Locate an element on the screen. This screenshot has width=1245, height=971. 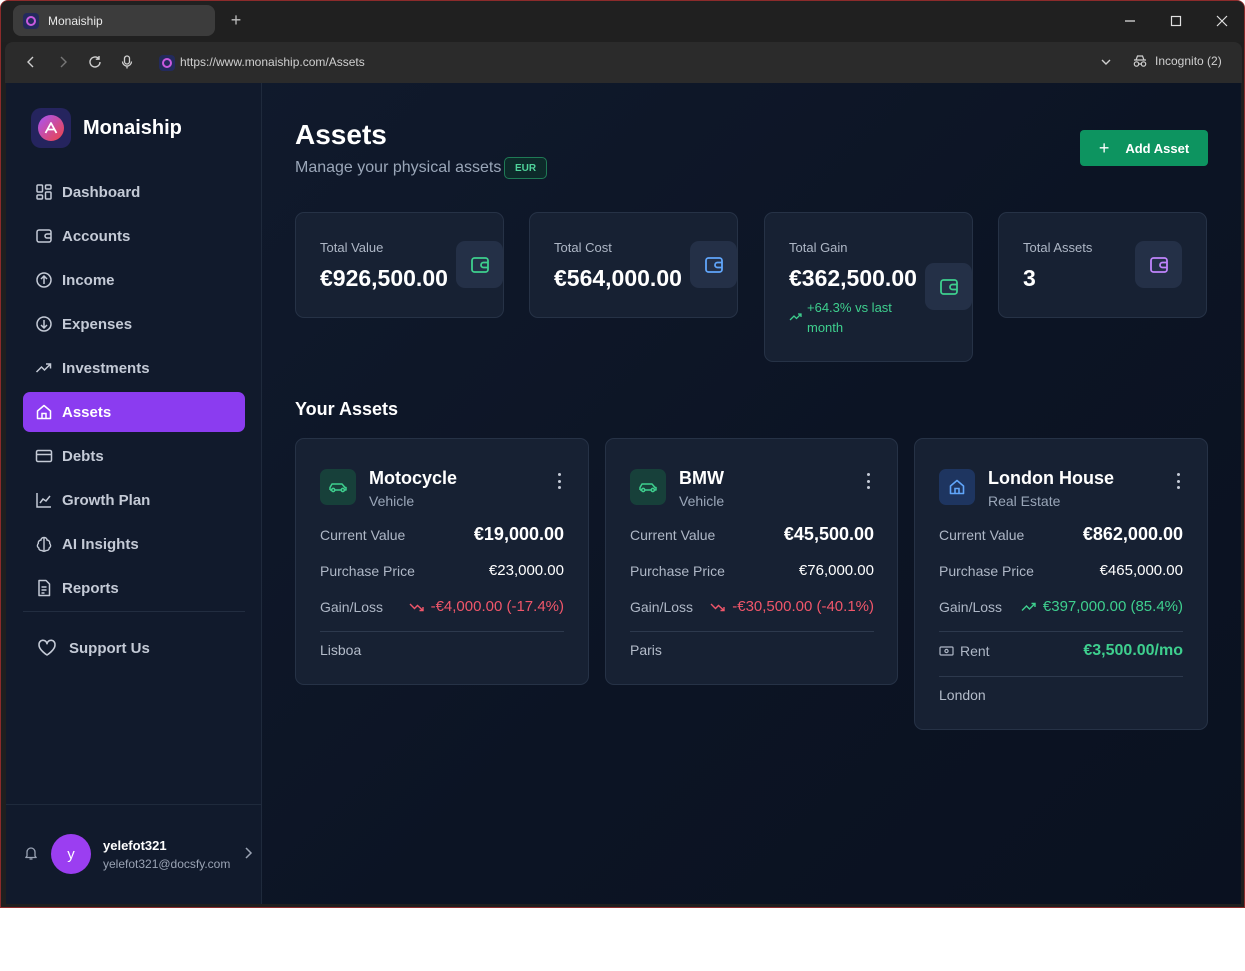
sidebar-item-accounts: Accounts is located at coordinates (134, 236).